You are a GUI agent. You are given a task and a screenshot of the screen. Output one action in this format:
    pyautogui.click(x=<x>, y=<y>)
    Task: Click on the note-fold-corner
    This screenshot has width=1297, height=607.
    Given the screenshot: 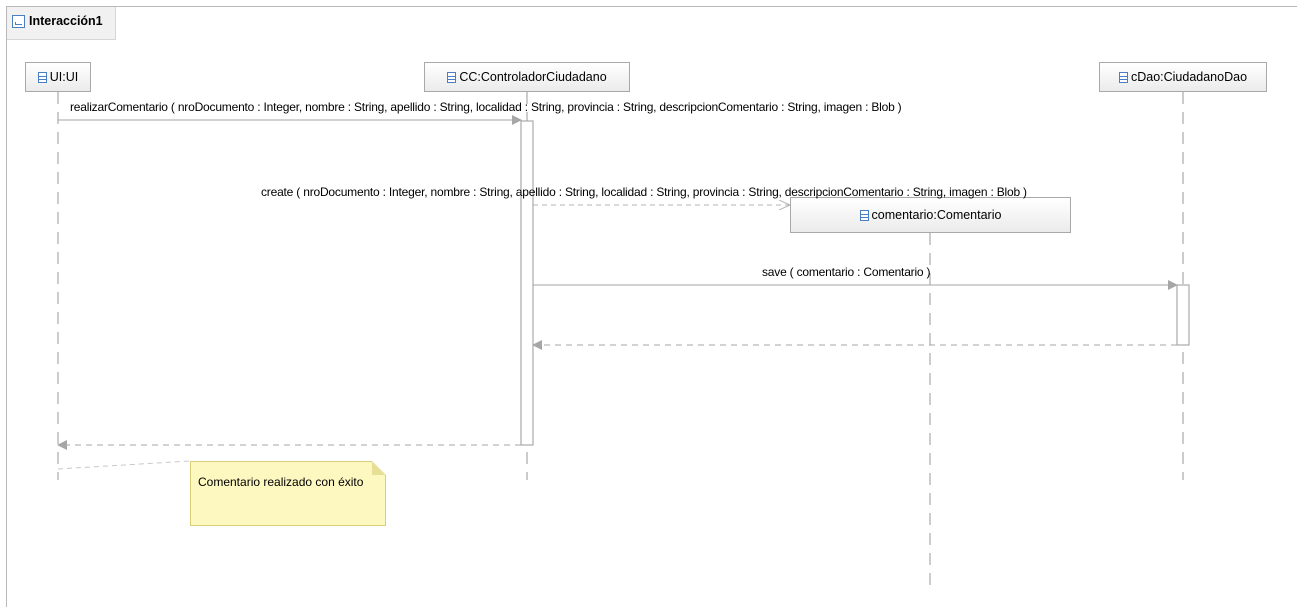 What is the action you would take?
    pyautogui.click(x=379, y=468)
    